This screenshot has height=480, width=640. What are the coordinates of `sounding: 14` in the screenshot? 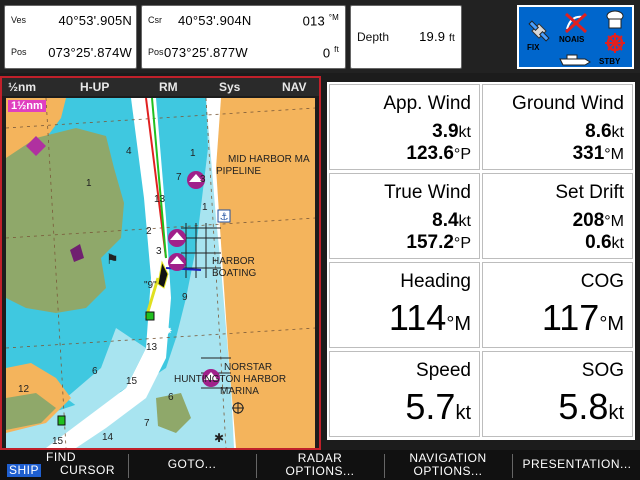 It's located at (108, 437).